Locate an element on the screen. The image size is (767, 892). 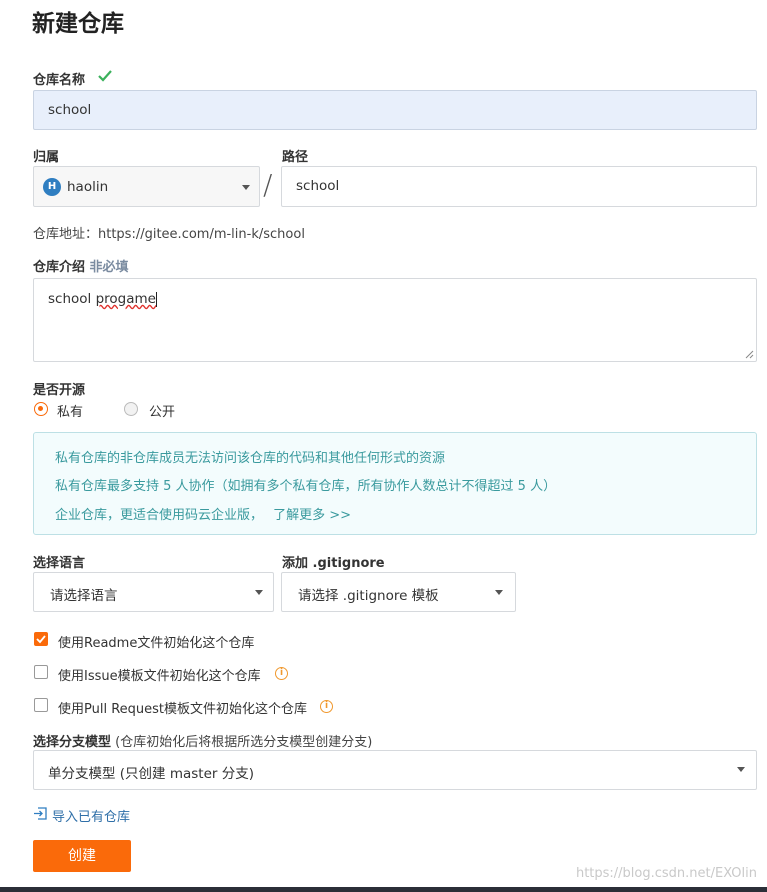
optional-tag: 非必填 is located at coordinates (109, 267).